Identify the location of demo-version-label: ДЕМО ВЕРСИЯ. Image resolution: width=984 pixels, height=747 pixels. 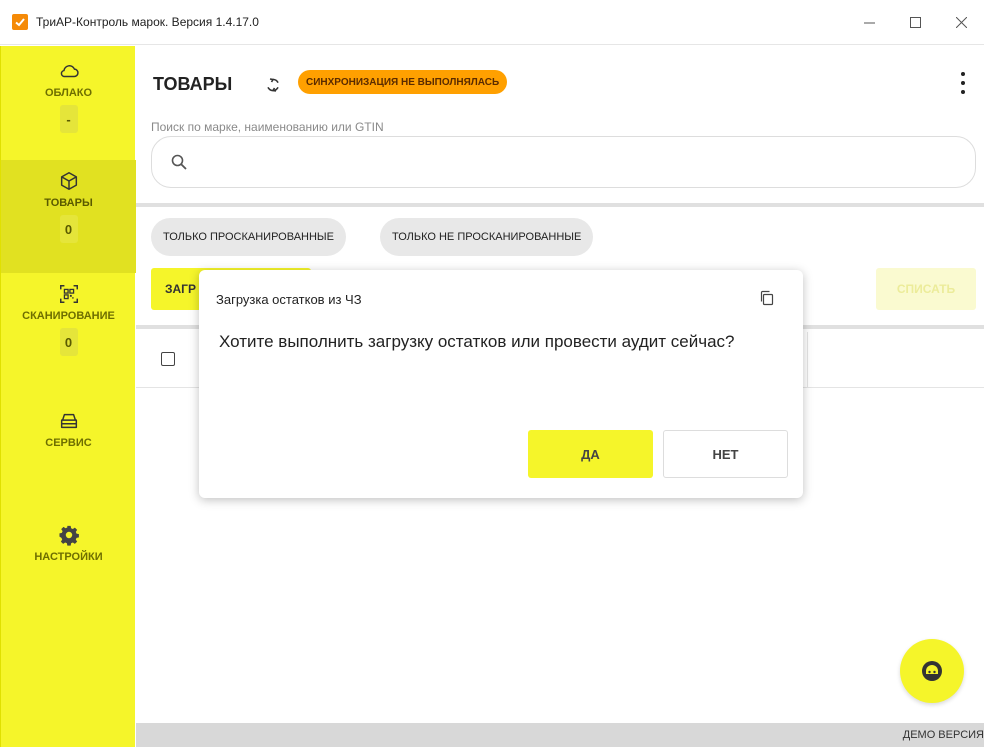
(943, 735).